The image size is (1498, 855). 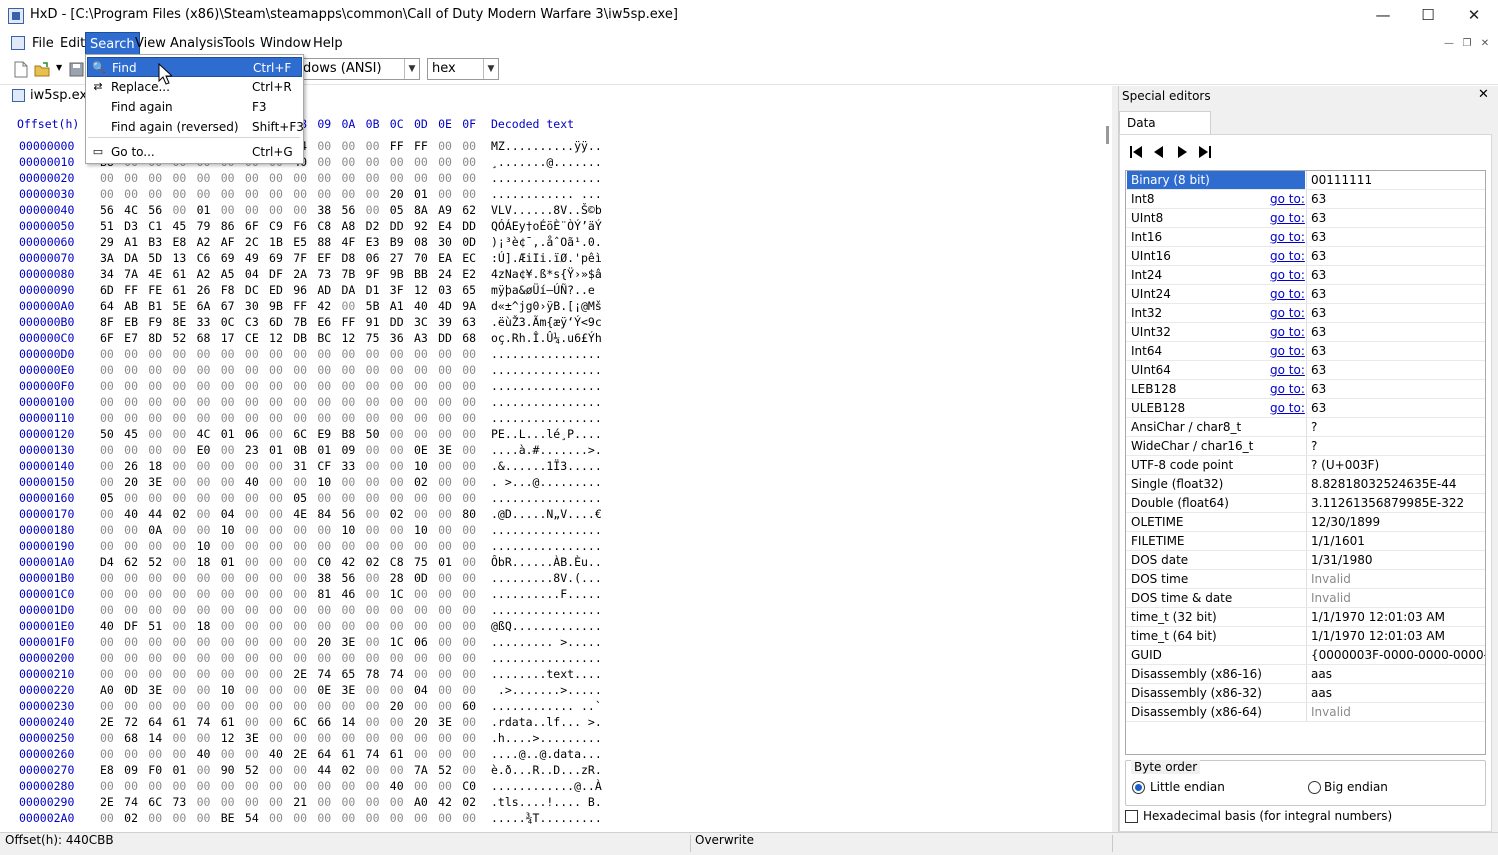 What do you see at coordinates (421, 274) in the screenshot?
I see `hex-byte: BB` at bounding box center [421, 274].